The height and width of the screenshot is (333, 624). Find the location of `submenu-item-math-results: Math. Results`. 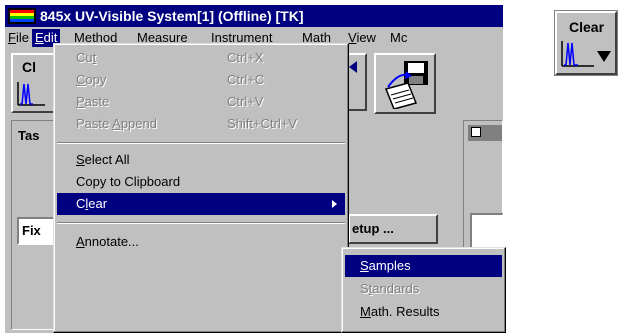

submenu-item-math-results: Math. Results is located at coordinates (423, 312).